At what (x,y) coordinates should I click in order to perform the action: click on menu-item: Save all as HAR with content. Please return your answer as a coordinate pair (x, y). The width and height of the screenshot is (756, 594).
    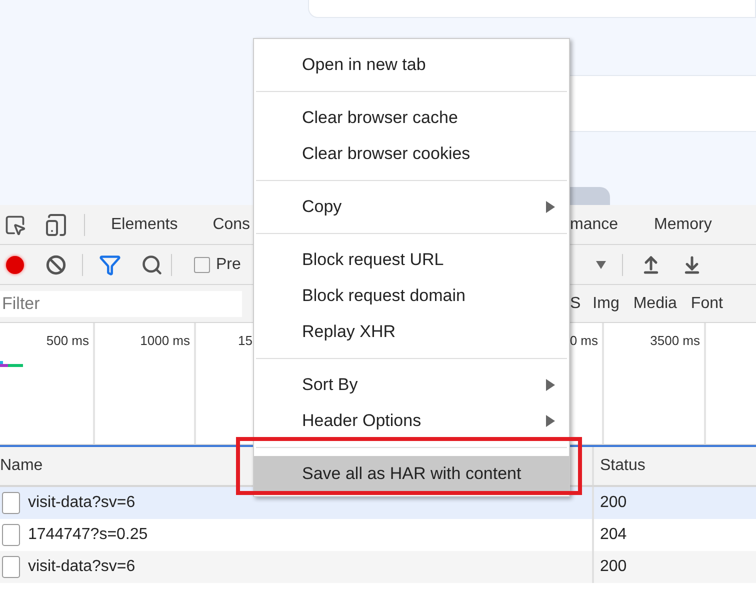
    Looking at the image, I should click on (411, 474).